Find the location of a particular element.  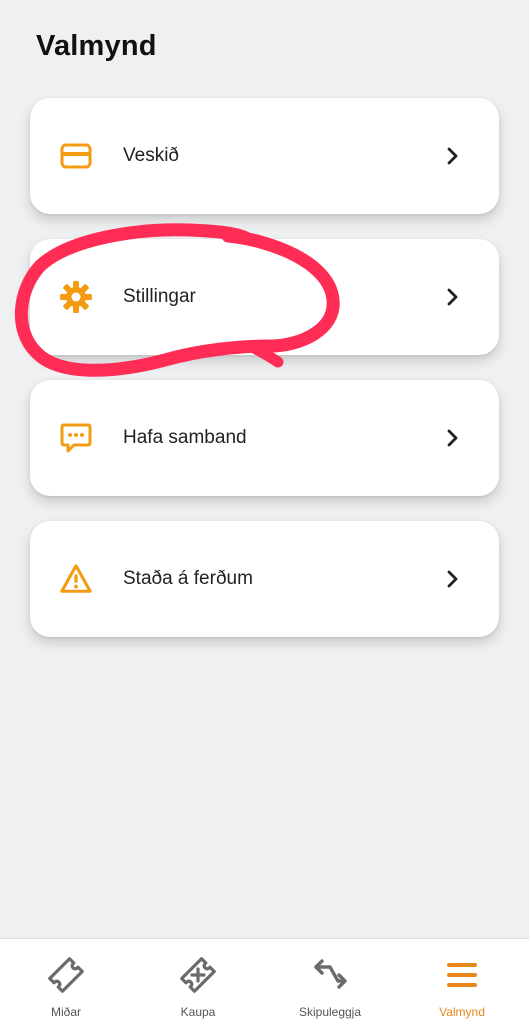

bottom-tab-bar: Miðar Kaupa Skipuleggja Valmynd is located at coordinates (264, 981).